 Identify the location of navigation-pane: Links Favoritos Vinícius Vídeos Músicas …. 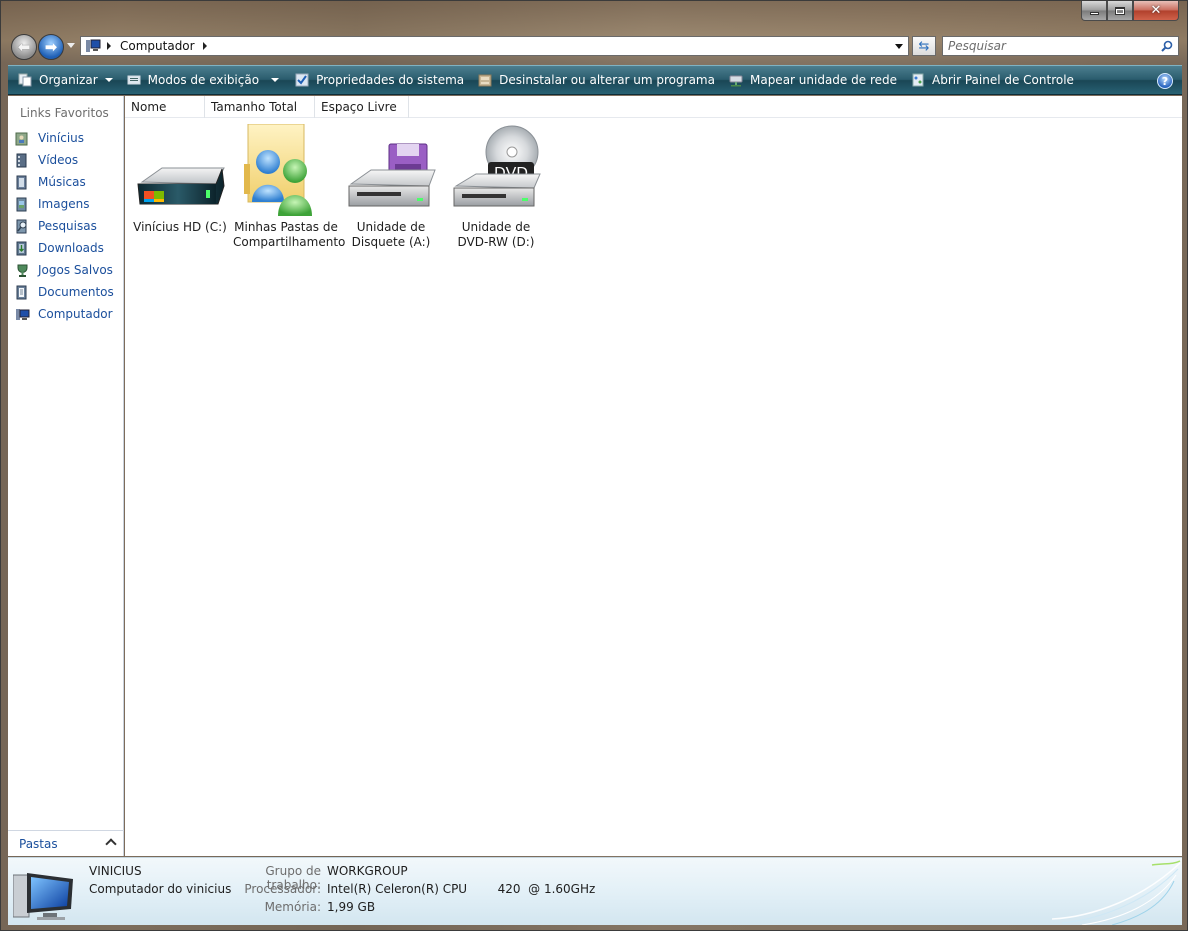
(66, 476).